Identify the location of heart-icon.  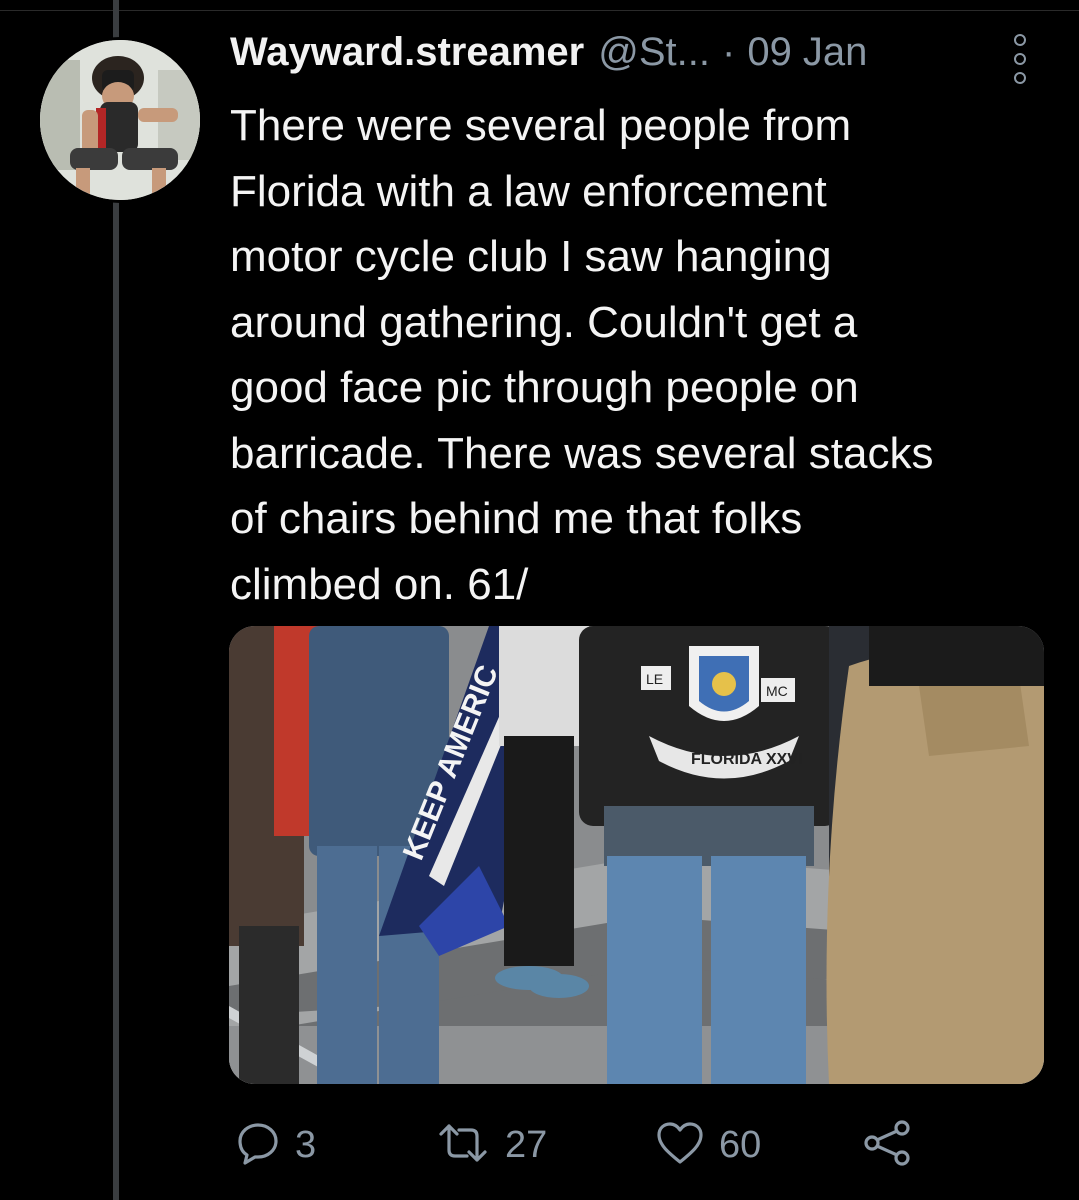
(680, 1145).